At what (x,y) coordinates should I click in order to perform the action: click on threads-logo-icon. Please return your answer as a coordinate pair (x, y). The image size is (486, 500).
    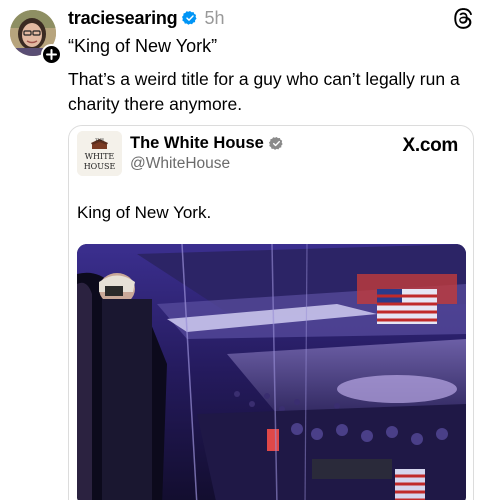
    Looking at the image, I should click on (463, 18).